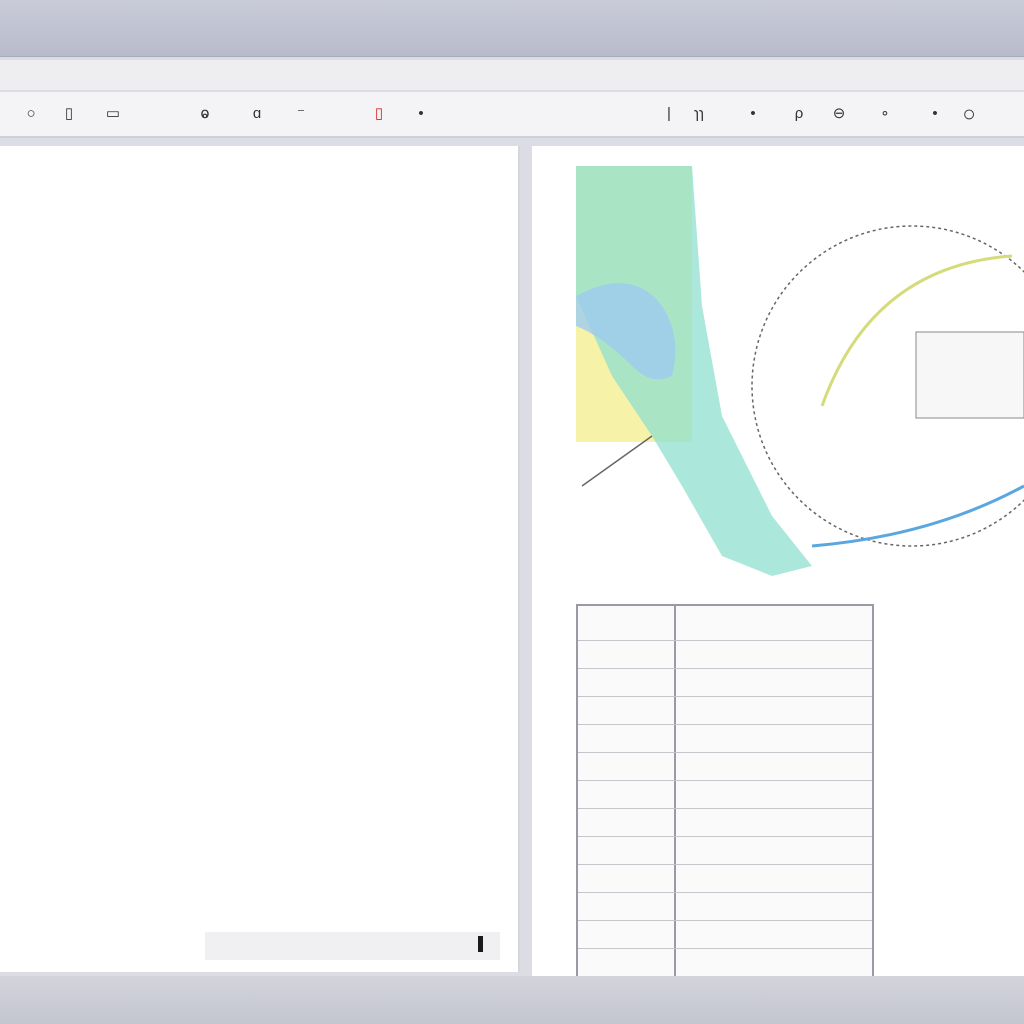  I want to click on data-table, so click(725, 790).